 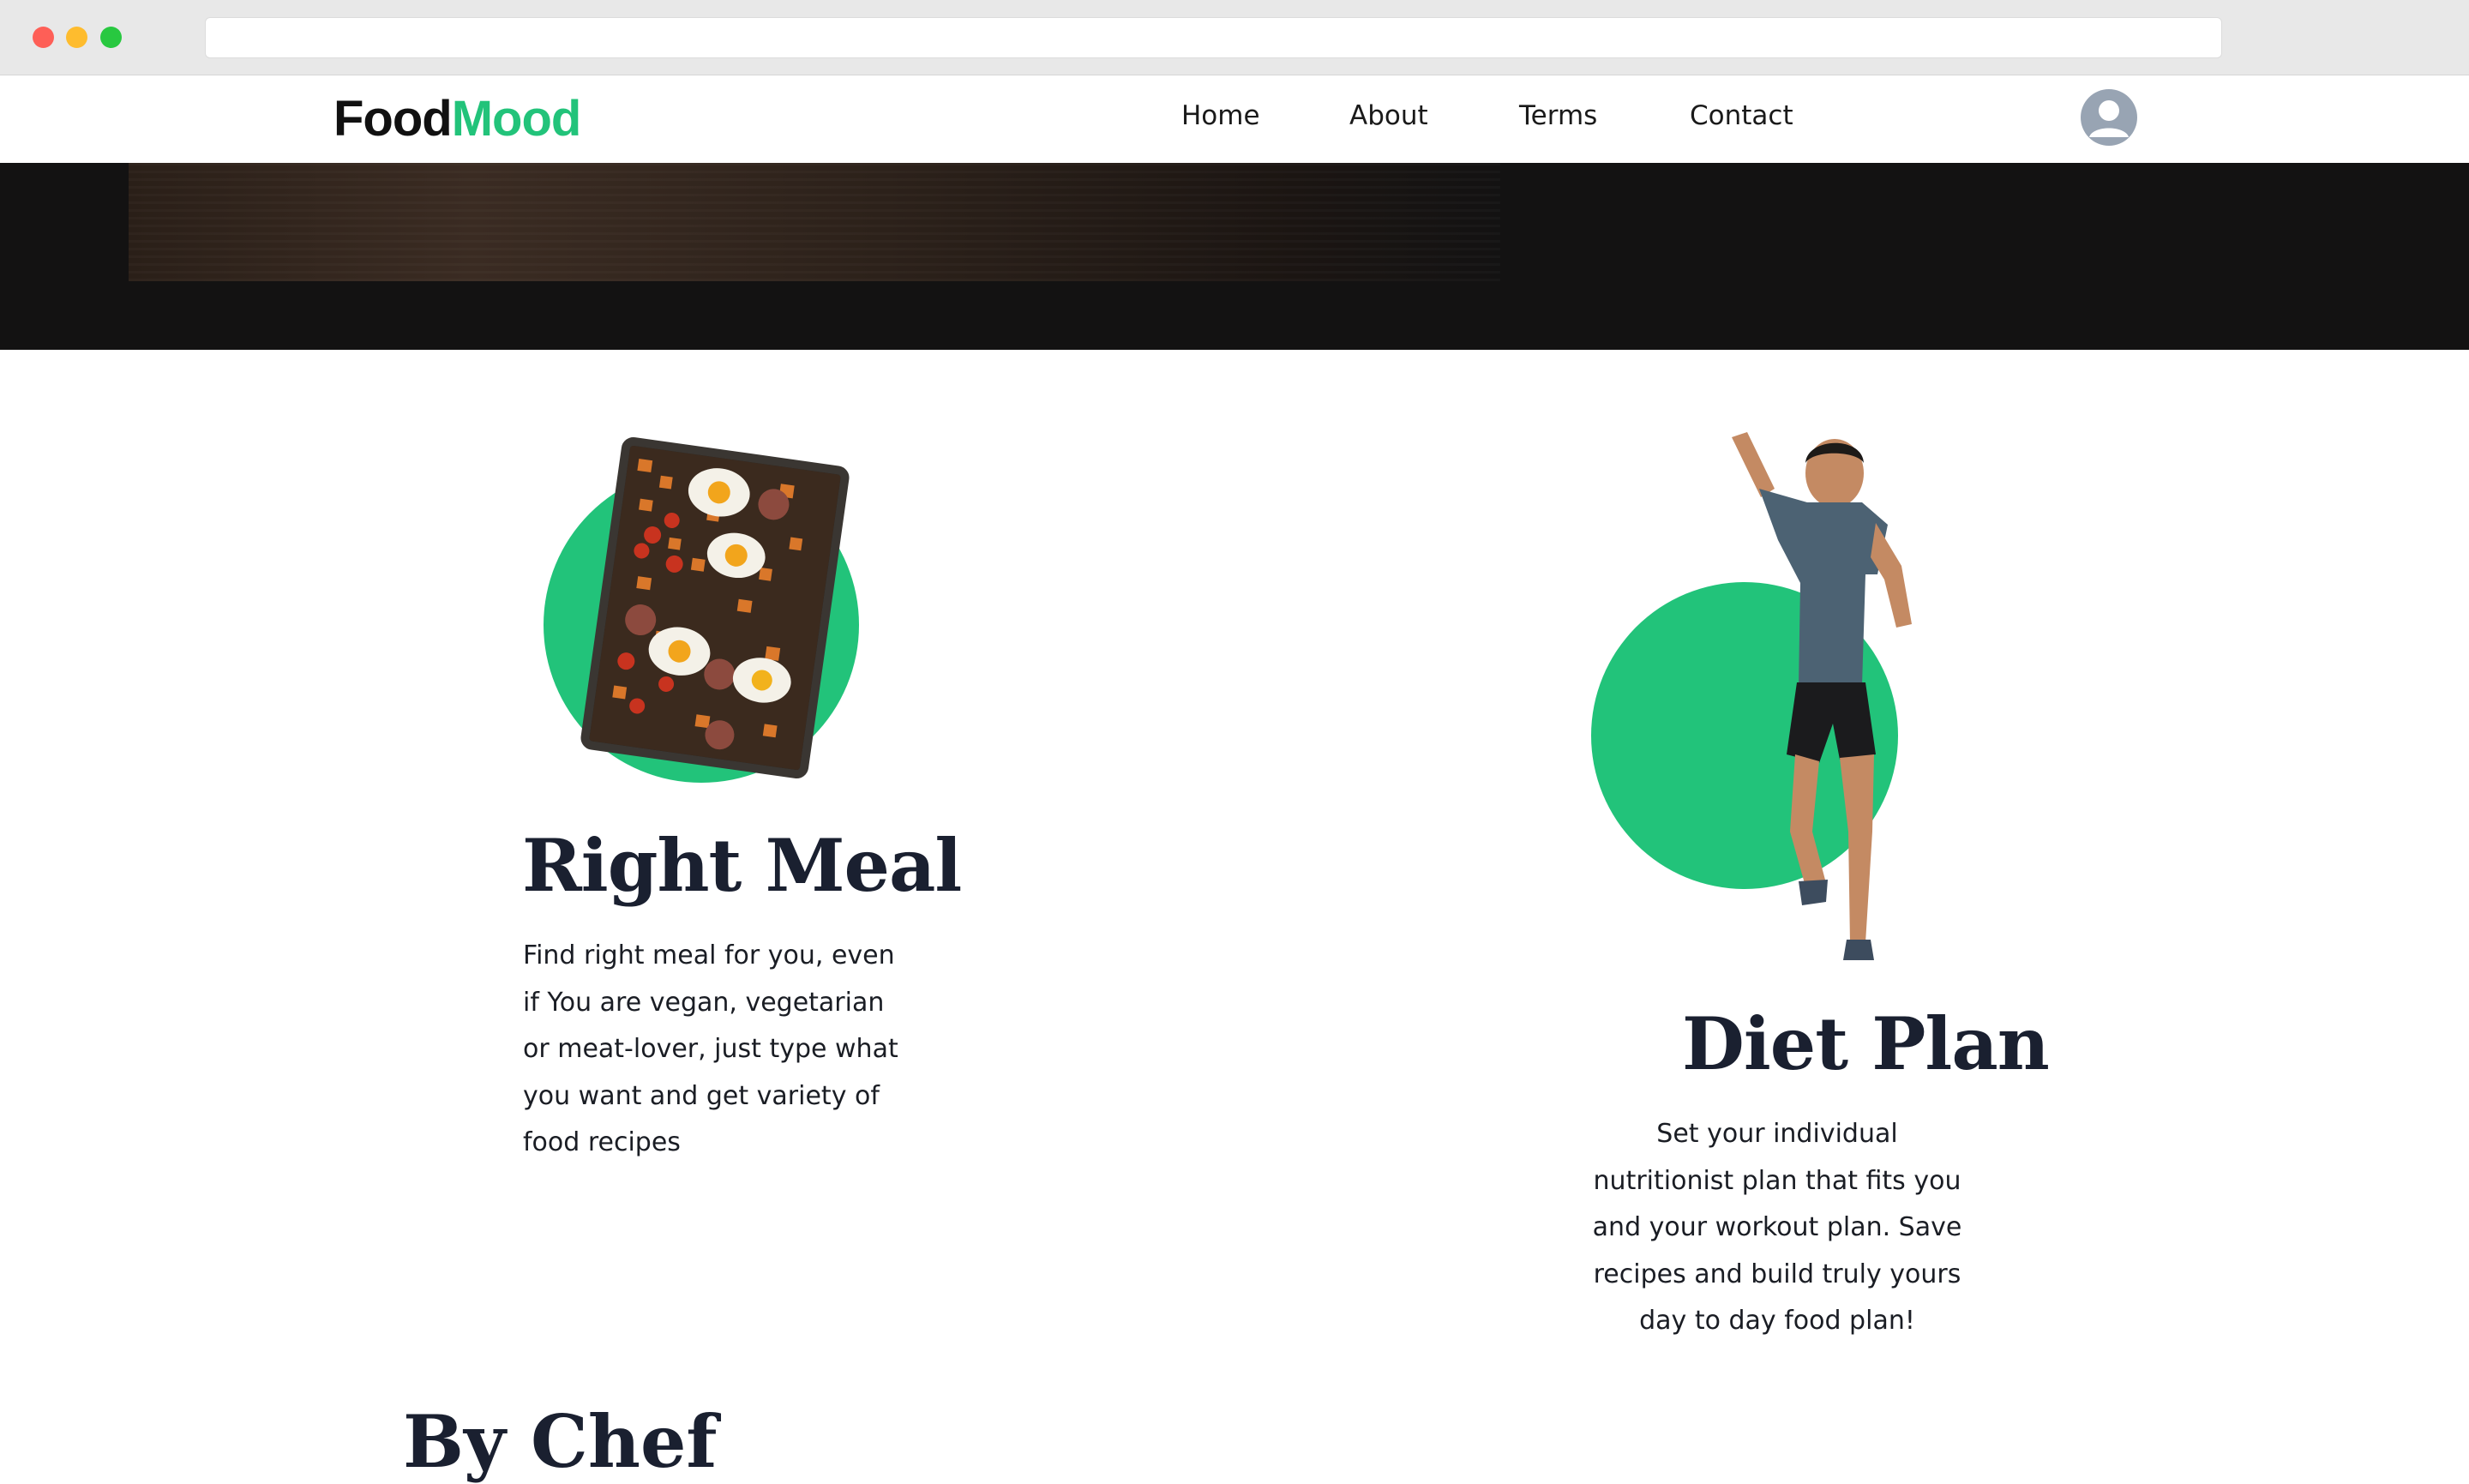 I want to click on close-window-button, so click(x=43, y=37).